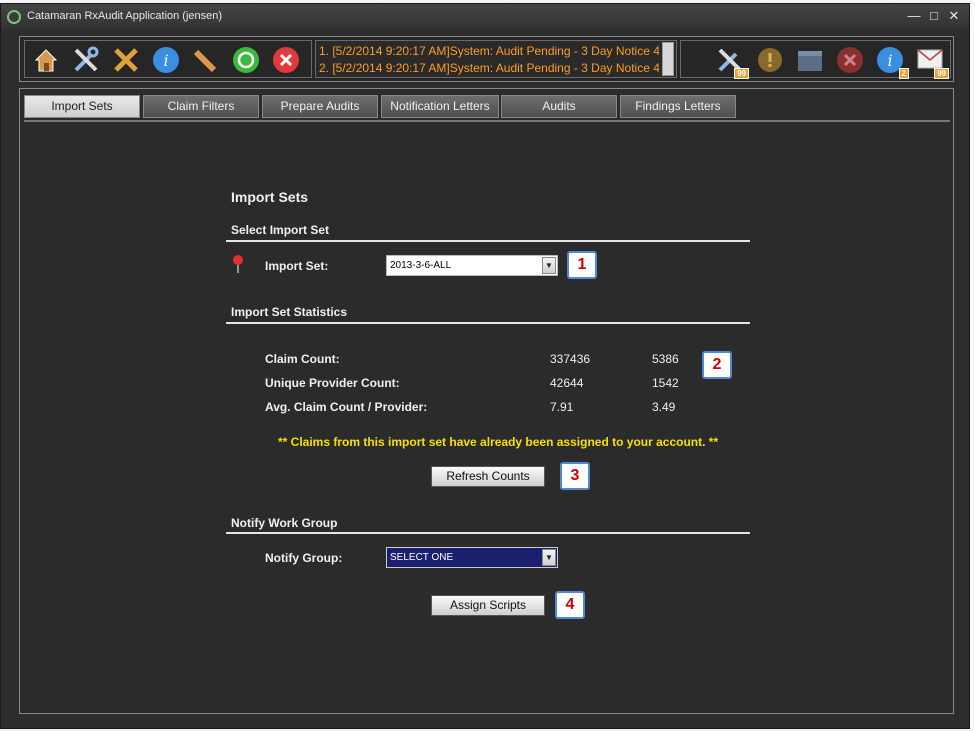  Describe the element at coordinates (941, 73) in the screenshot. I see `mail-count-badge: 99` at that location.